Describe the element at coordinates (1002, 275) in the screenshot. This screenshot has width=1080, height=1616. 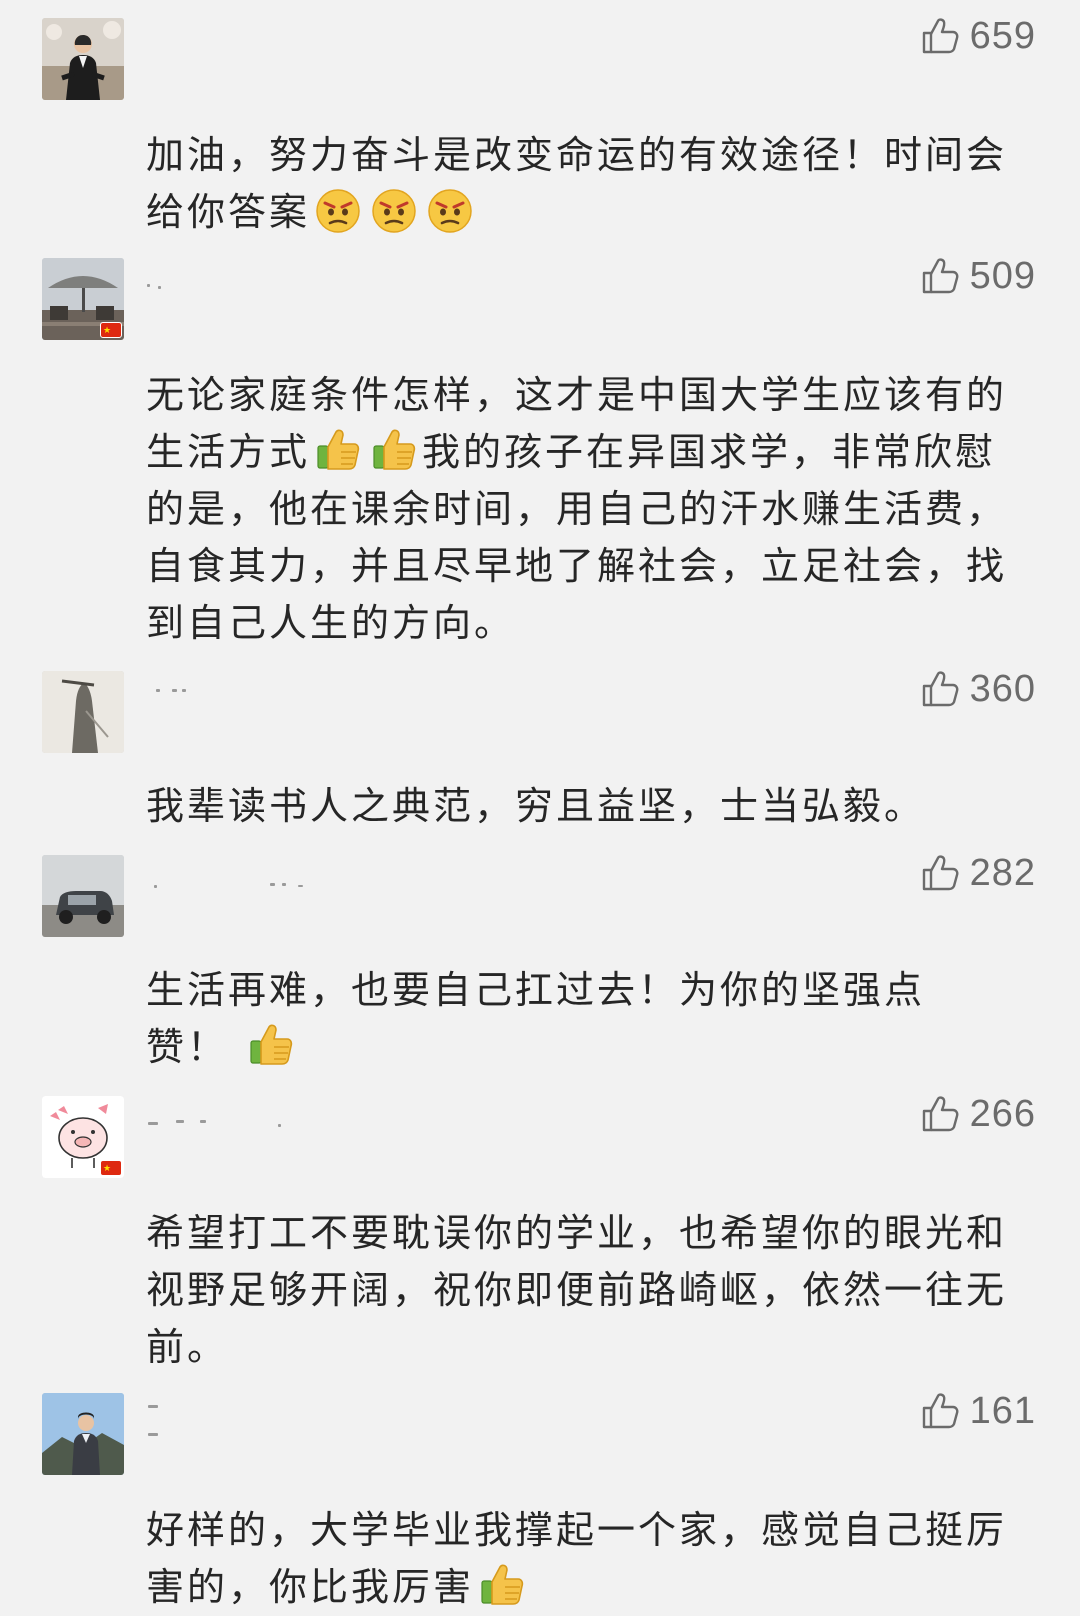
I see `like-count: 509` at that location.